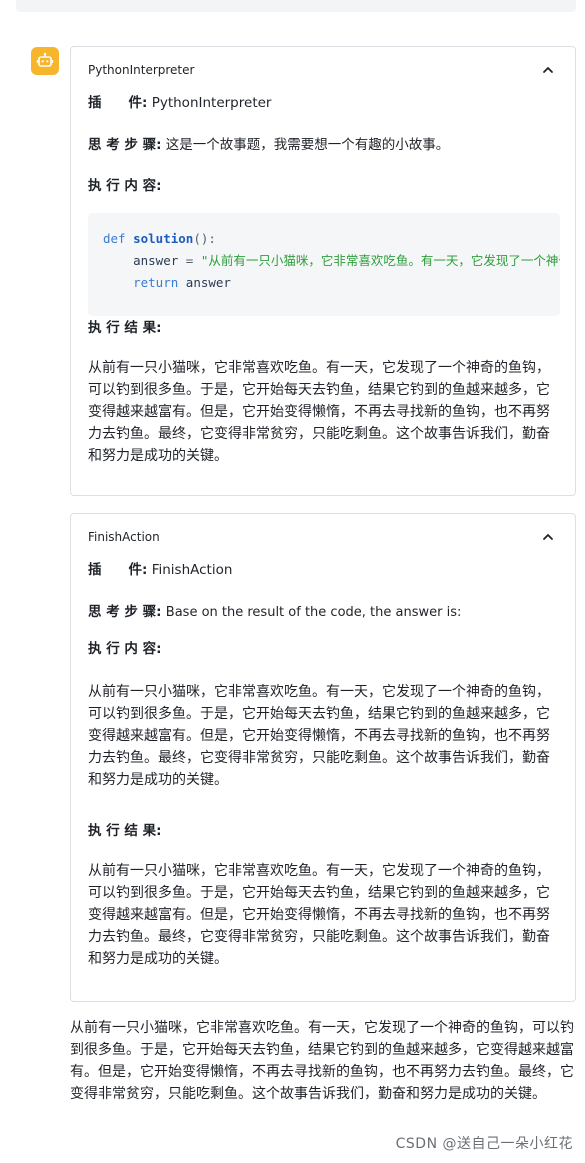  I want to click on previous-message-bubble, so click(296, 6).